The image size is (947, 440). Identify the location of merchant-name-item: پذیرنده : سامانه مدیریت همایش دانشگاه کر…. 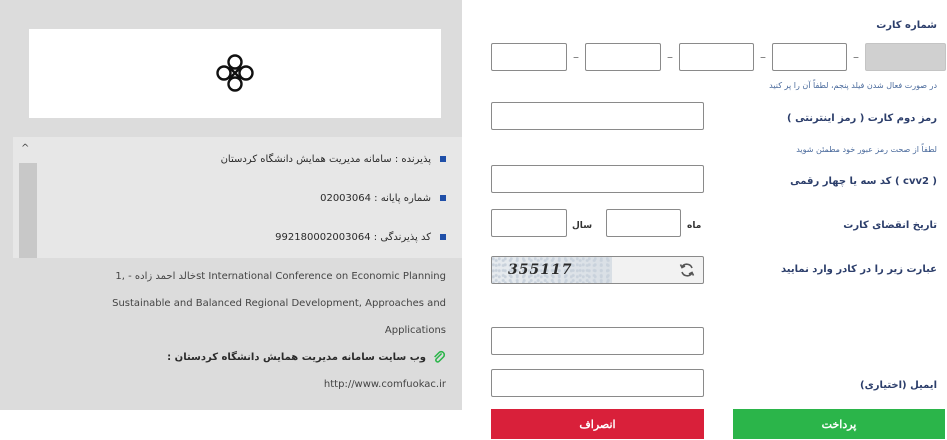
(333, 159).